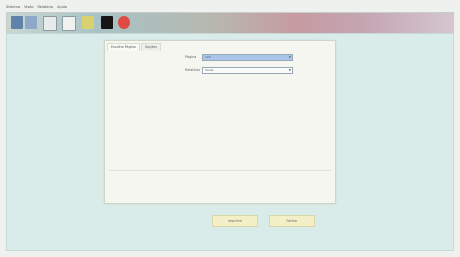 Image resolution: width=460 pixels, height=257 pixels. What do you see at coordinates (50, 23) in the screenshot?
I see `document-icon` at bounding box center [50, 23].